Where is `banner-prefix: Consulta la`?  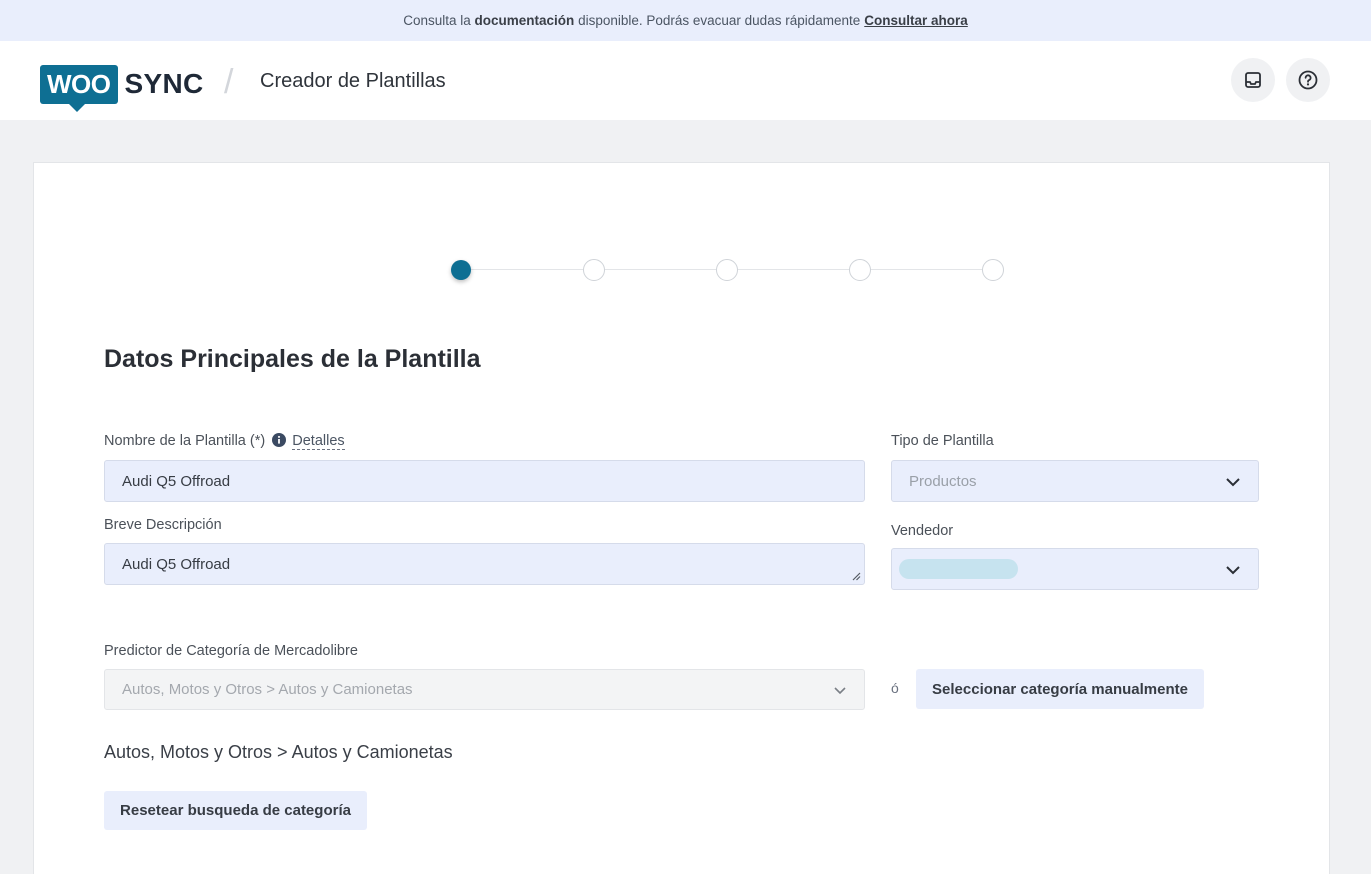 banner-prefix: Consulta la is located at coordinates (437, 20).